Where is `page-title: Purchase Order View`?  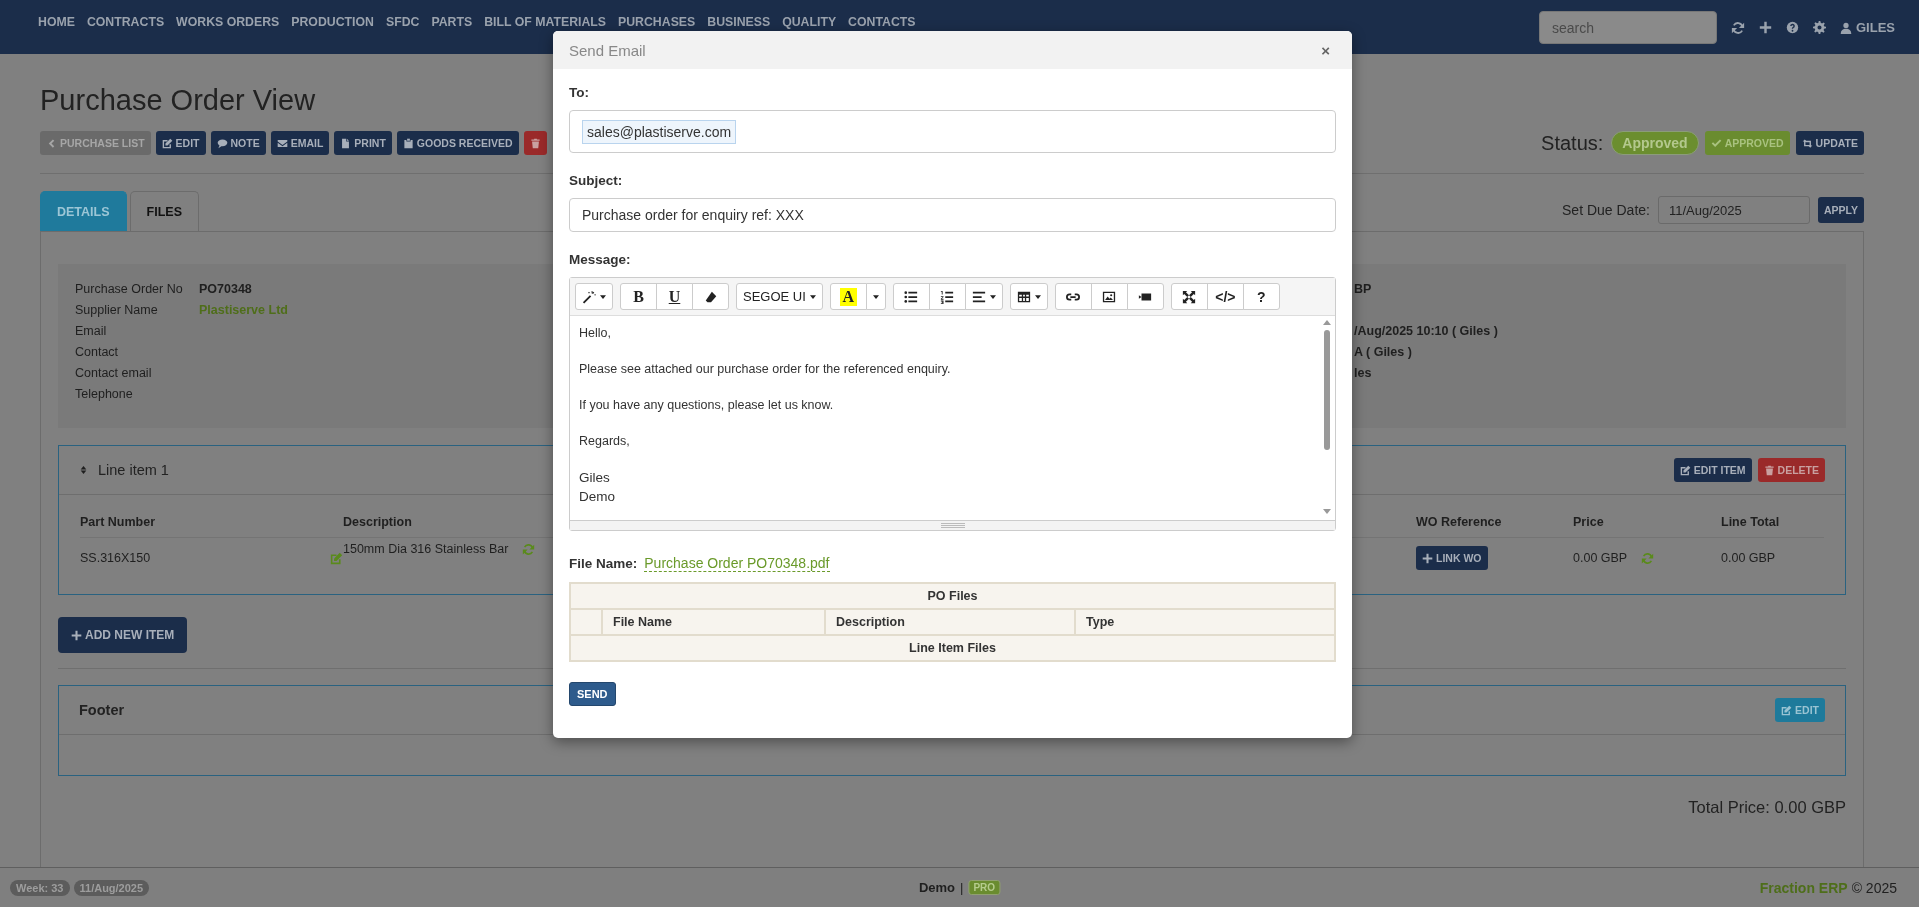
page-title: Purchase Order View is located at coordinates (178, 100).